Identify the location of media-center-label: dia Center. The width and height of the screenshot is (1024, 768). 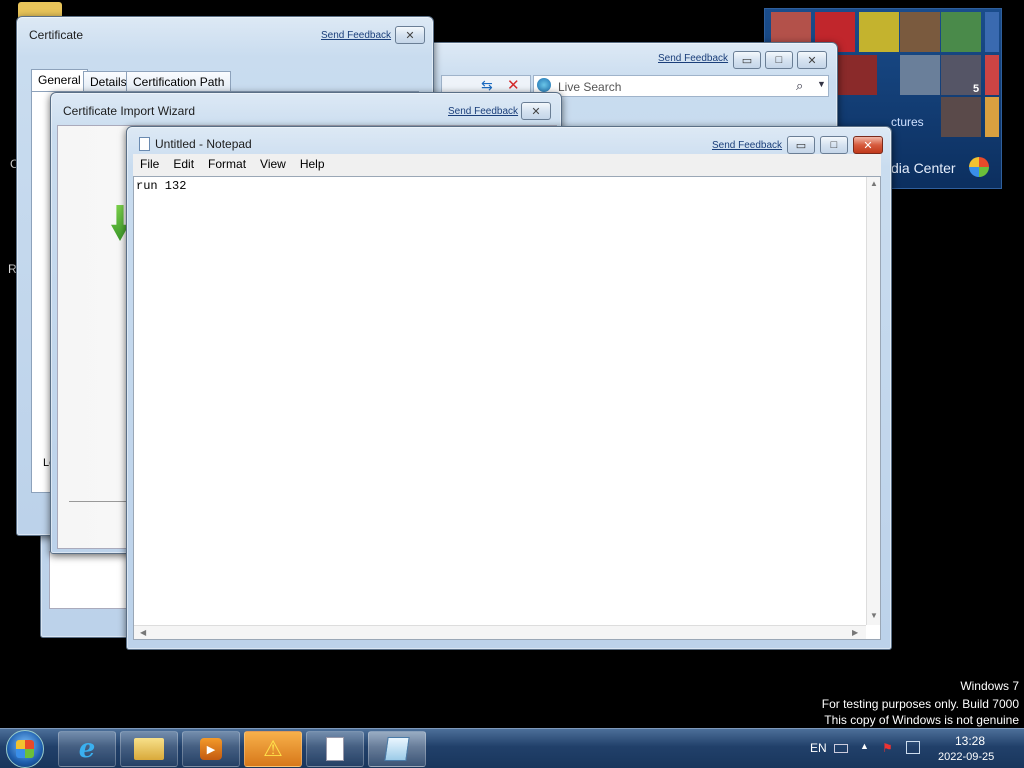
(923, 168).